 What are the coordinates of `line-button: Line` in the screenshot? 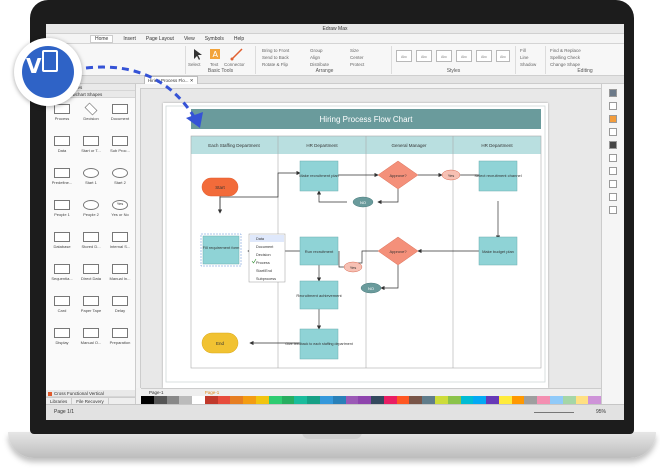 It's located at (524, 57).